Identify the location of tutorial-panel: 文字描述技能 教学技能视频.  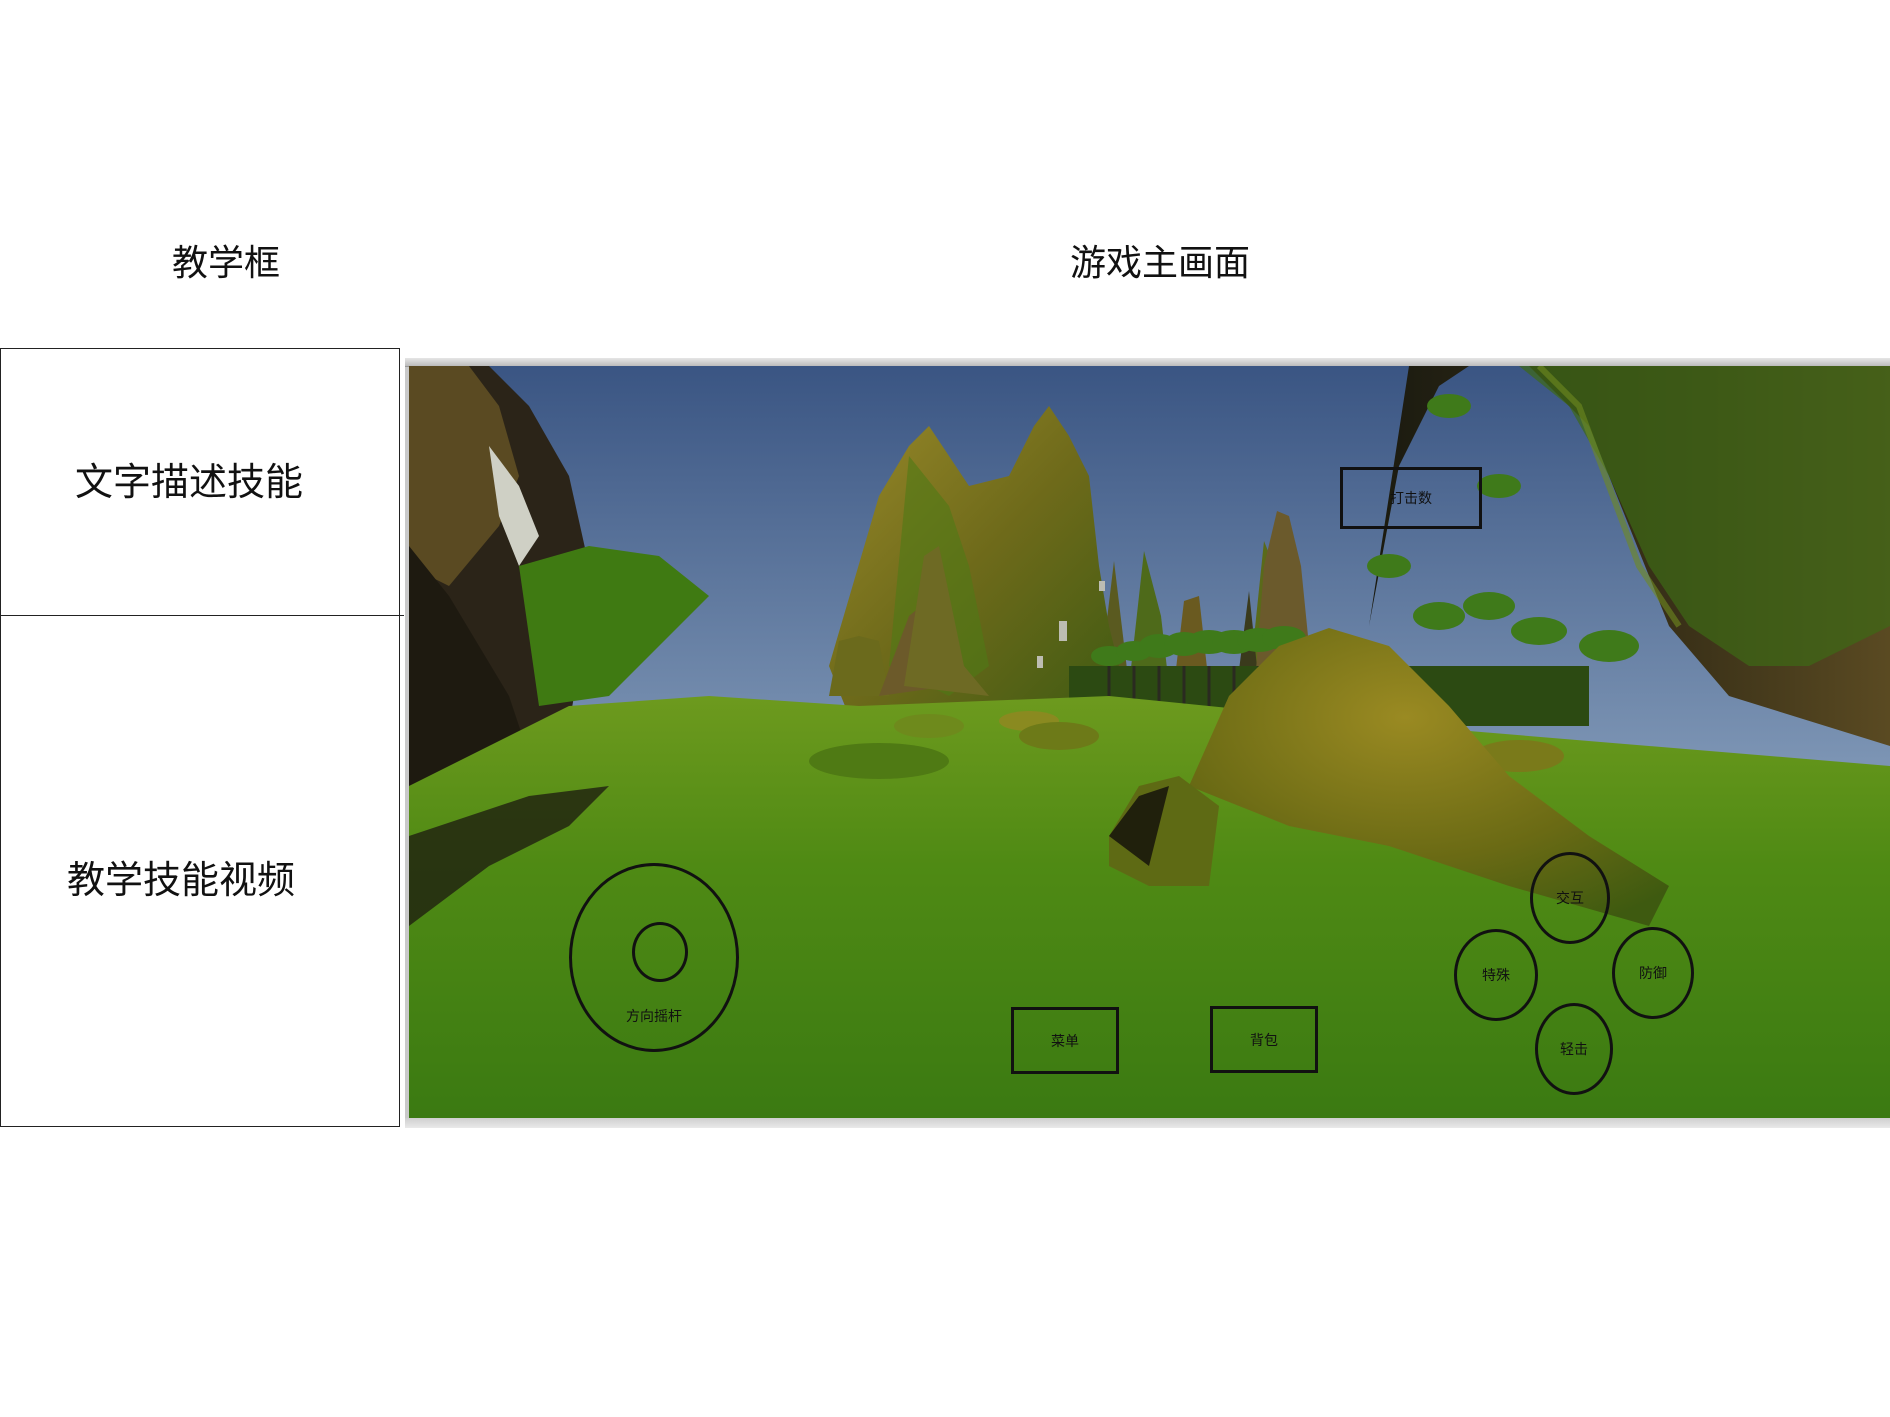
(202, 737).